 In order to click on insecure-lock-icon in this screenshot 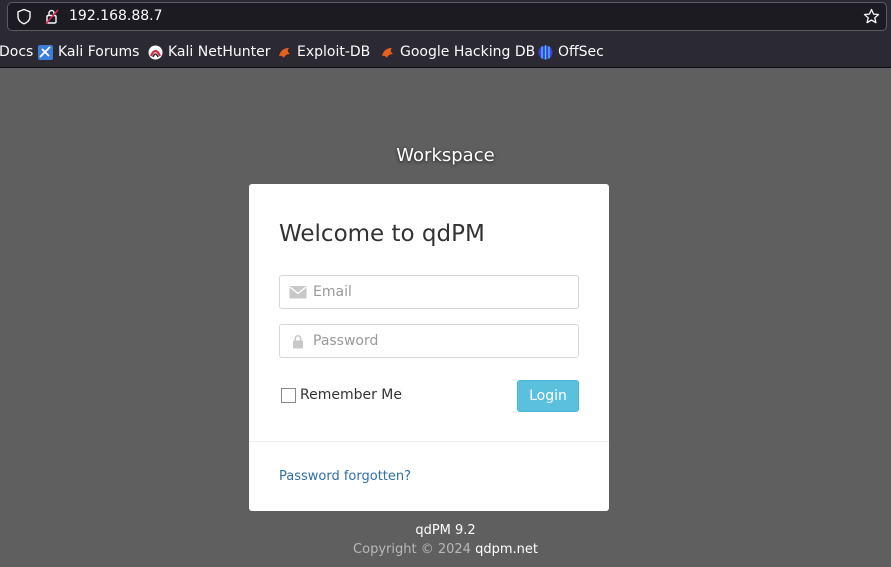, I will do `click(52, 16)`.